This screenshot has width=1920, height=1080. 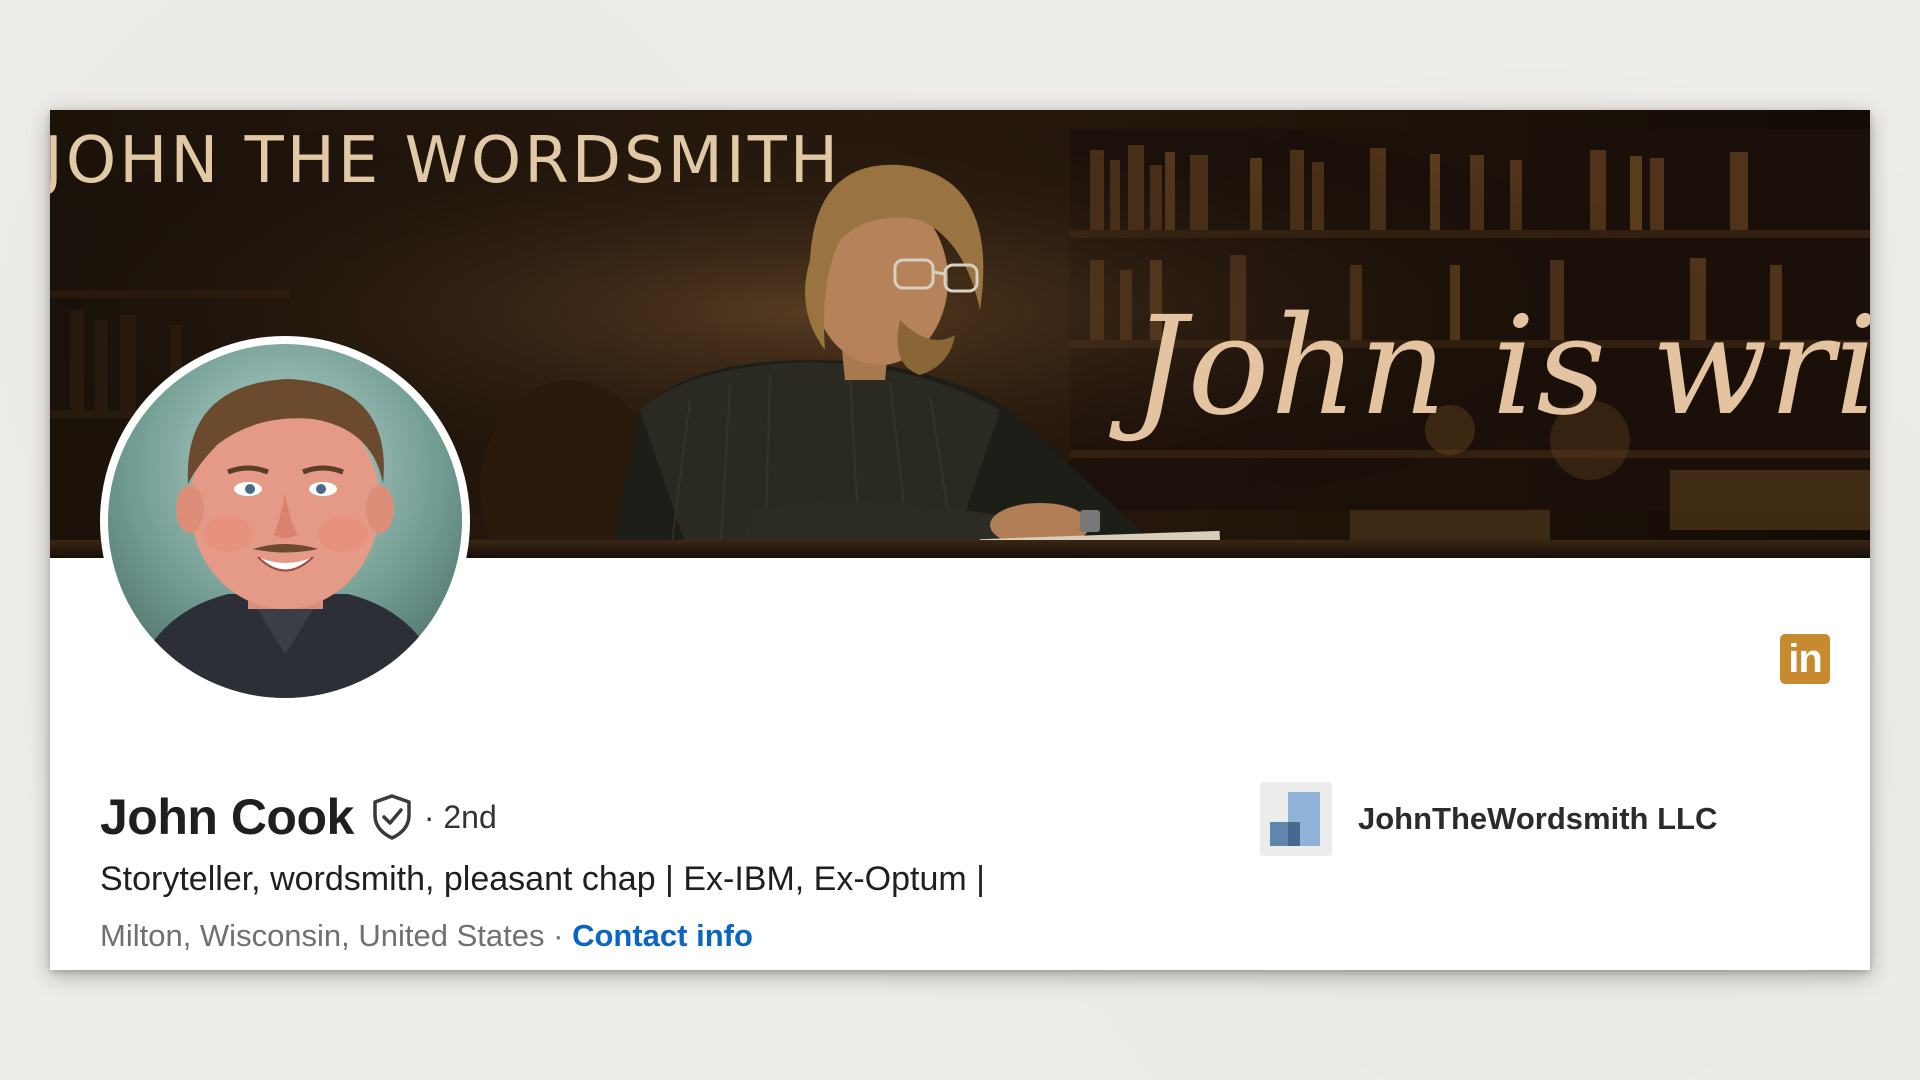 I want to click on name-row: John Cook · 2nd, so click(x=298, y=817).